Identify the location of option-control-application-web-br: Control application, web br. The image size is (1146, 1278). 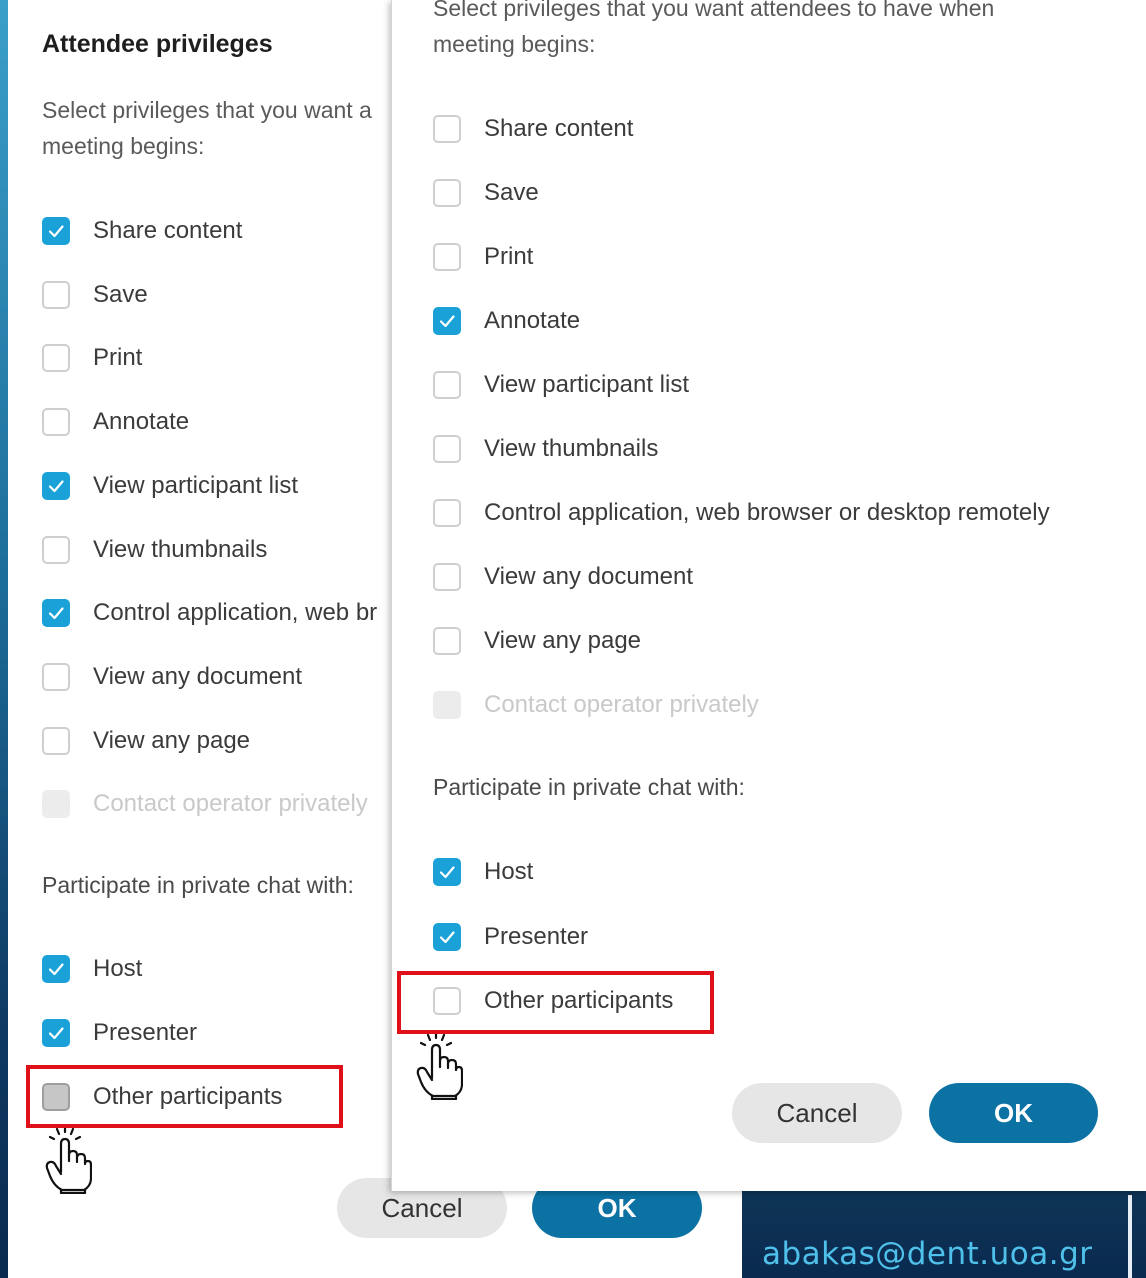
(209, 613).